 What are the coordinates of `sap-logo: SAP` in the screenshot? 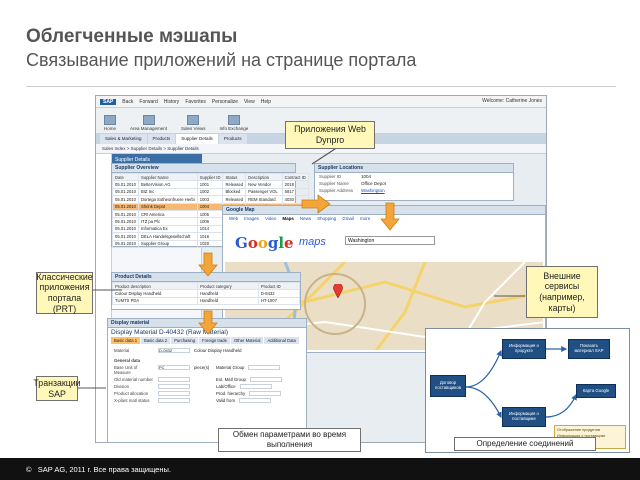 It's located at (108, 101).